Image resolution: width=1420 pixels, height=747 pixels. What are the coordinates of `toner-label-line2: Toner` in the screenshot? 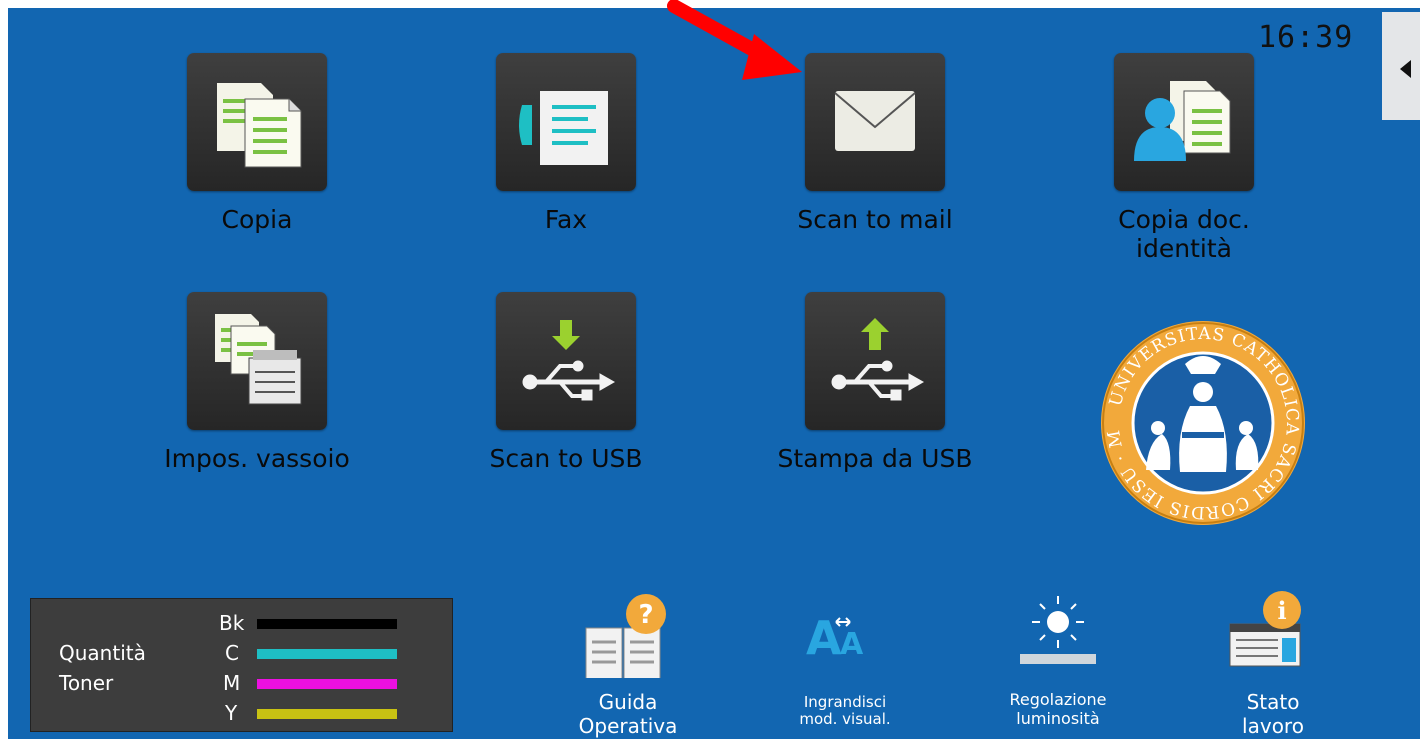 It's located at (86, 683).